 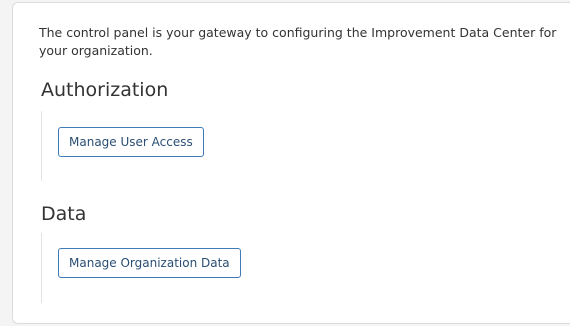 What do you see at coordinates (64, 214) in the screenshot?
I see `data-heading: Data` at bounding box center [64, 214].